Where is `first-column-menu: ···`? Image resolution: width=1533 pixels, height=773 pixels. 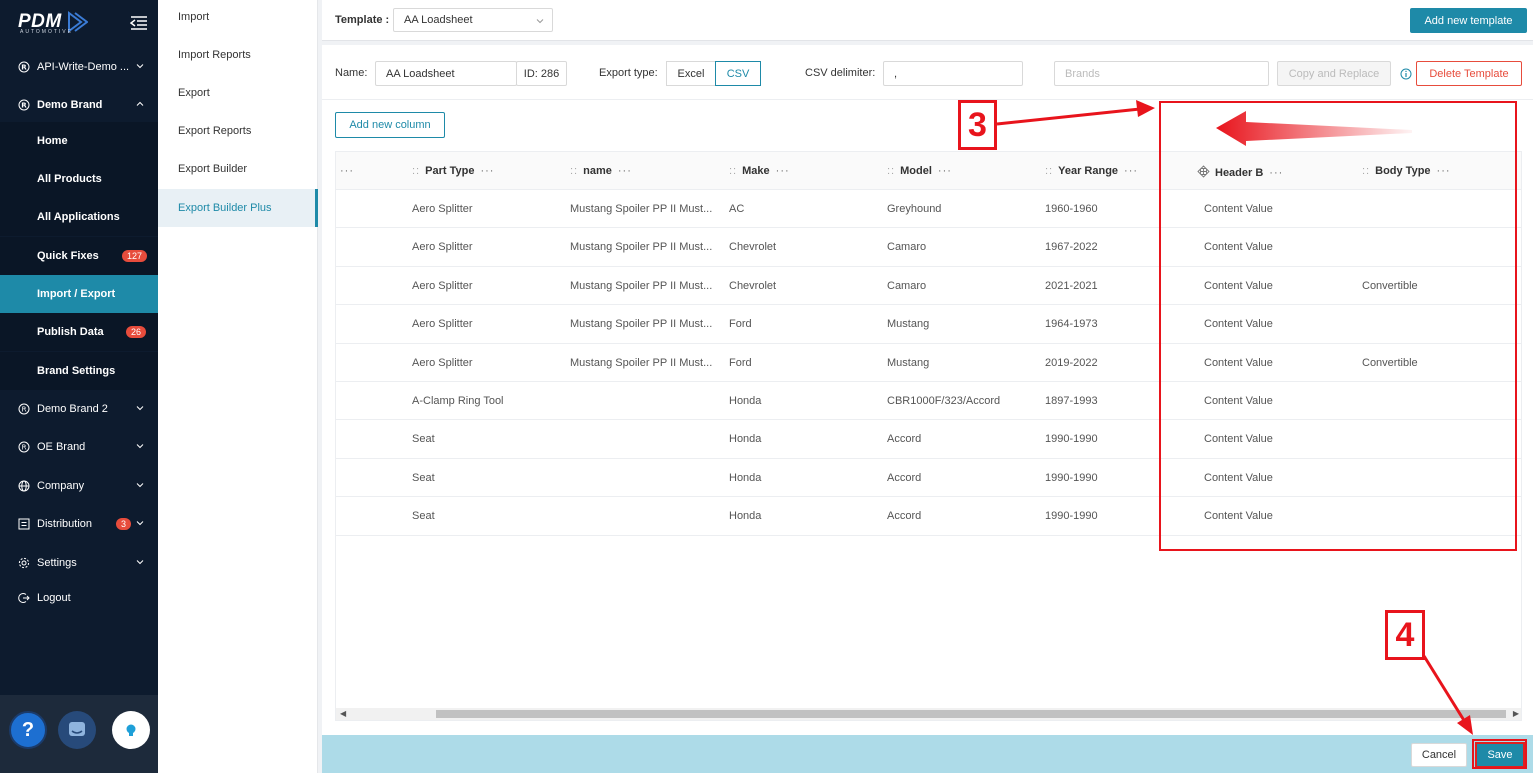
first-column-menu: ··· is located at coordinates (347, 171).